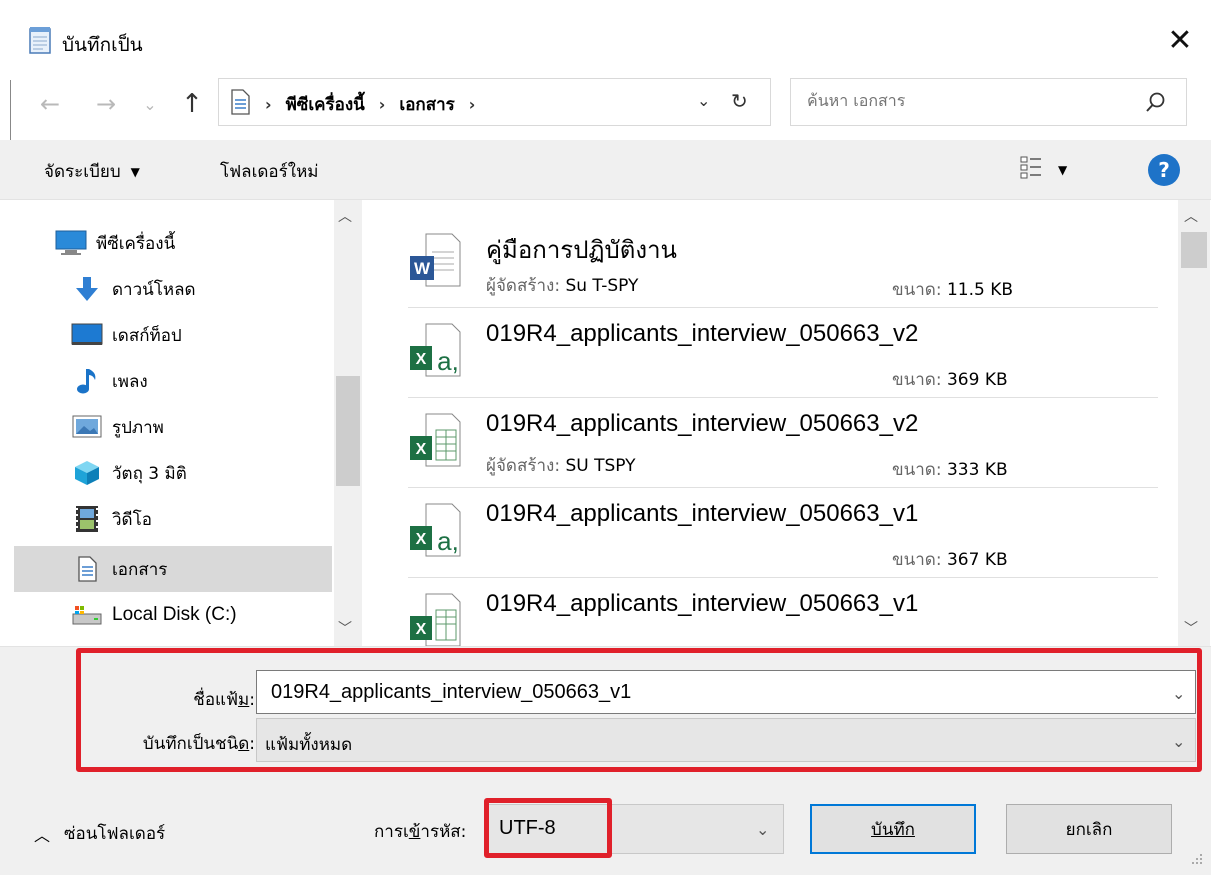 This screenshot has width=1211, height=875. Describe the element at coordinates (147, 335) in the screenshot. I see `nav-item-label: เดสก์ท็อป` at that location.